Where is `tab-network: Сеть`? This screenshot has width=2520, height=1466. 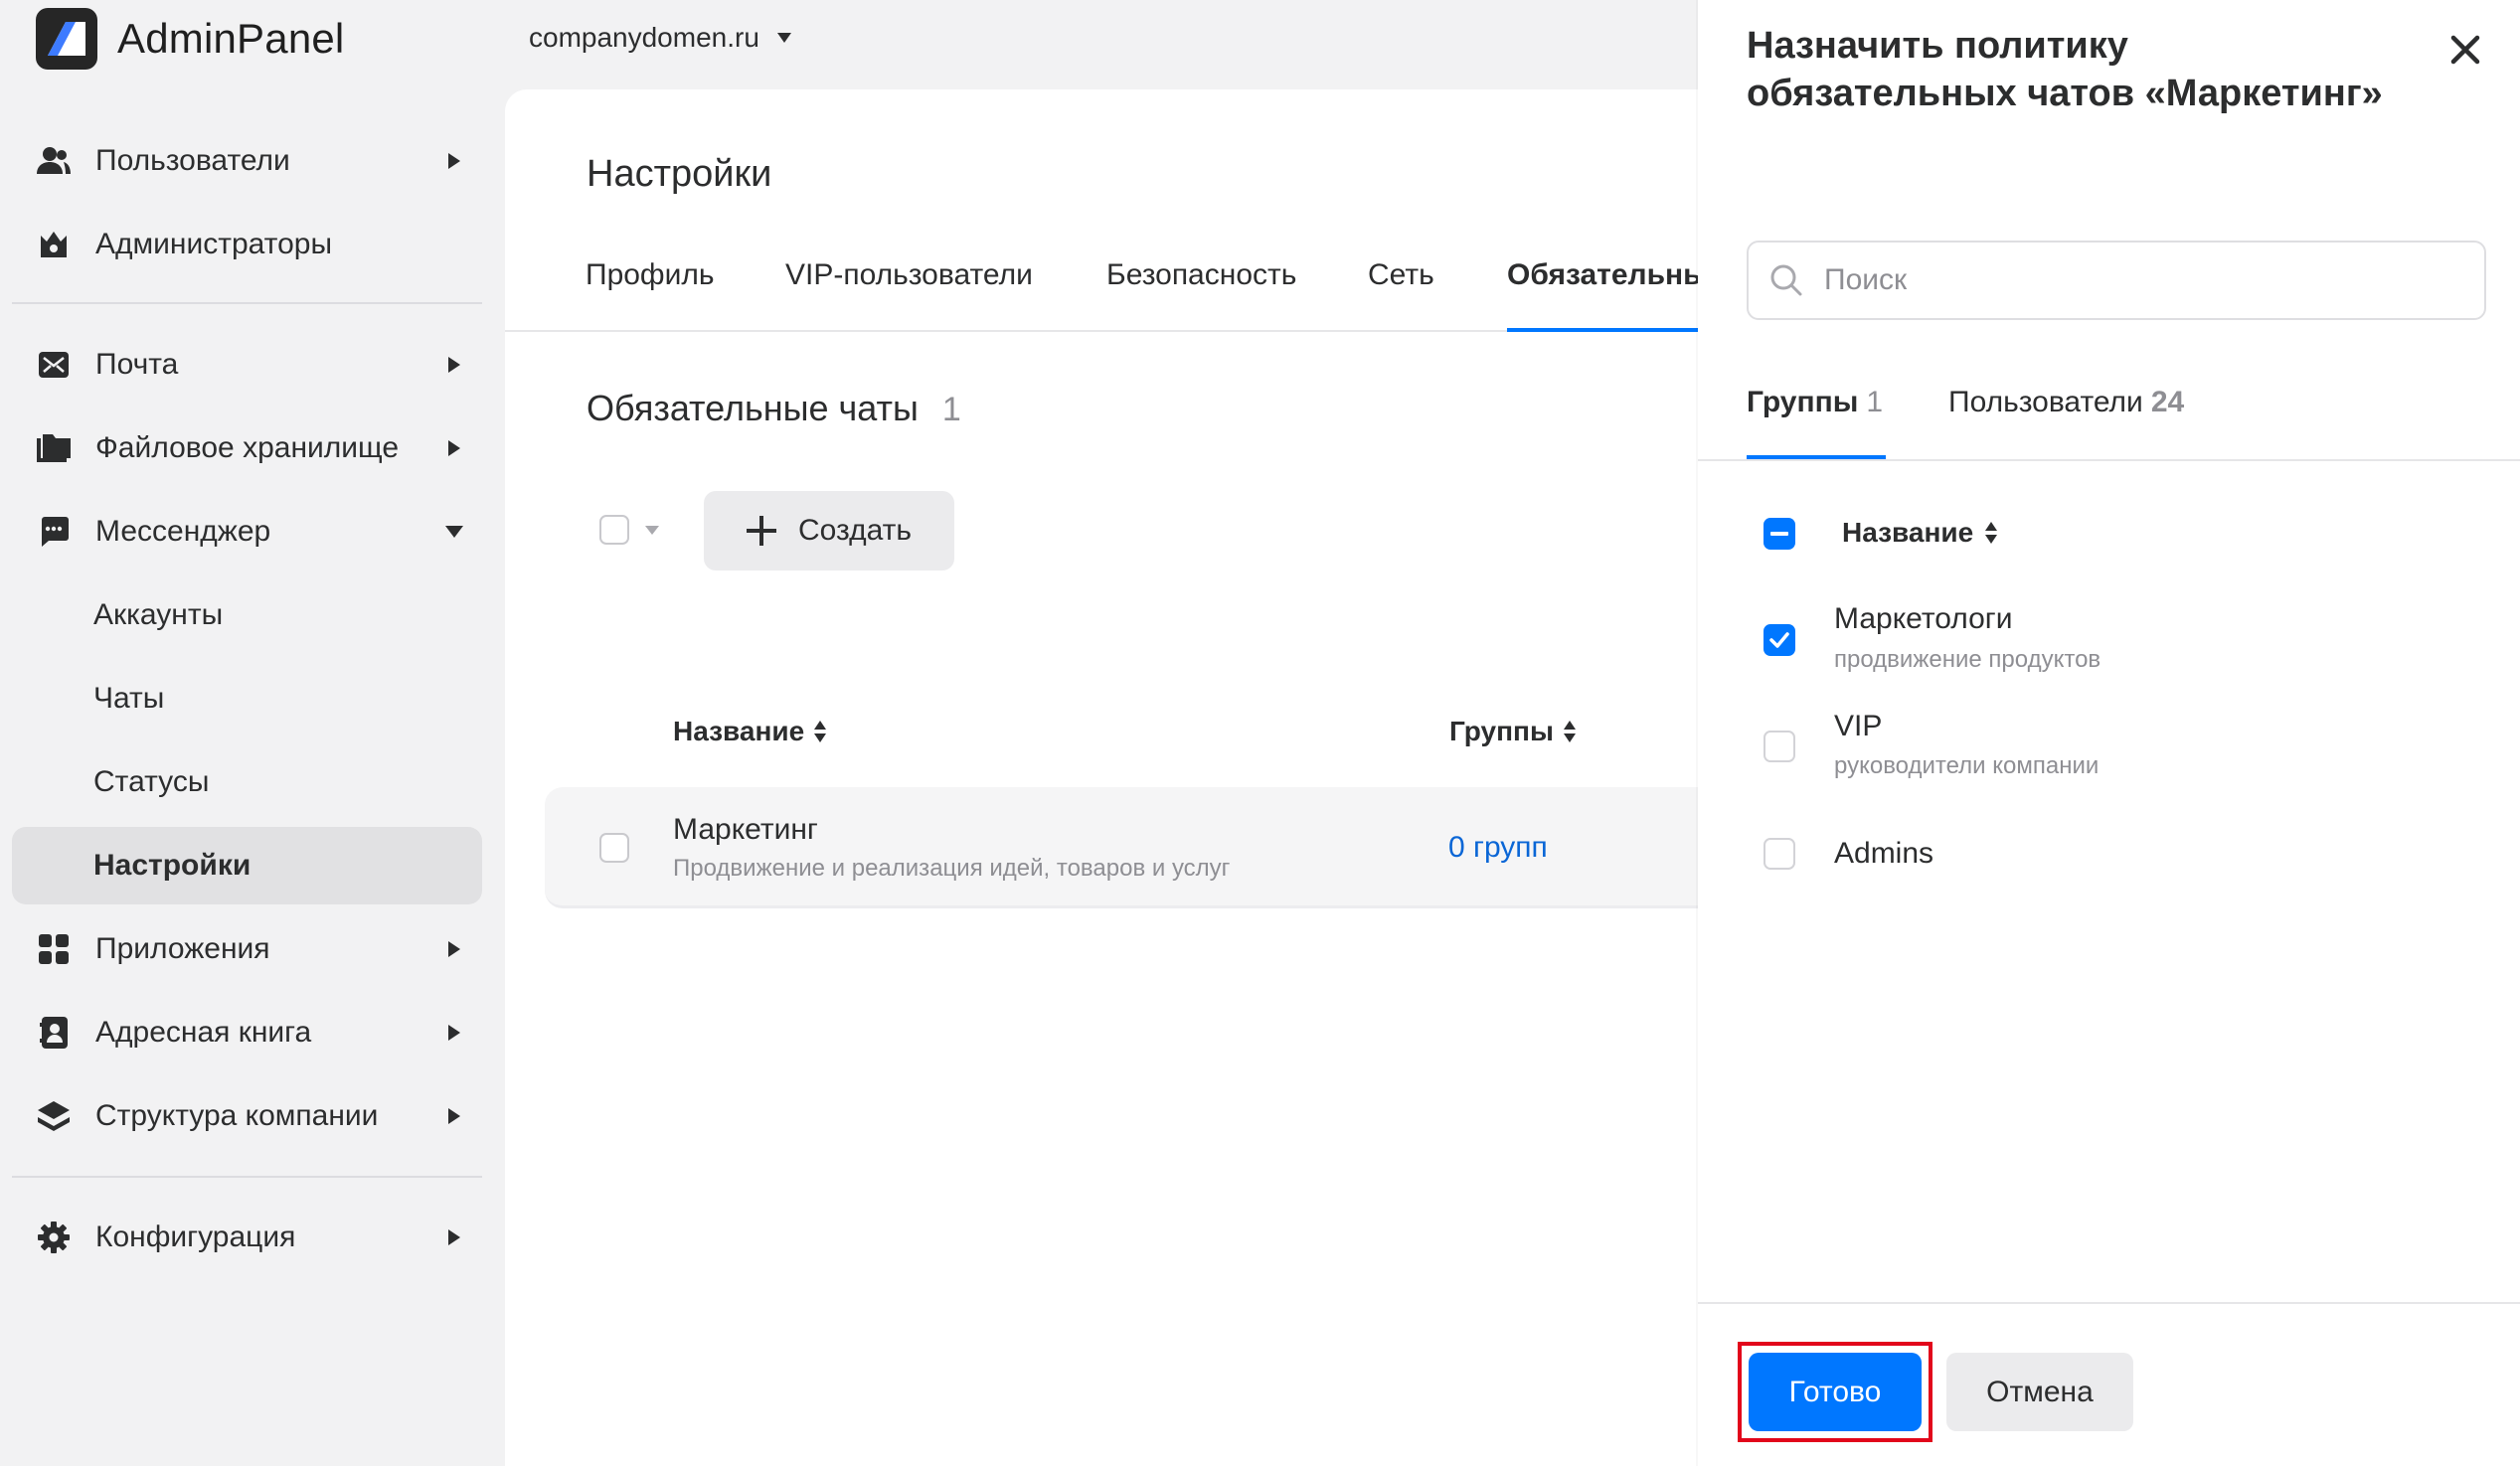
tab-network: Сеть is located at coordinates (1401, 275).